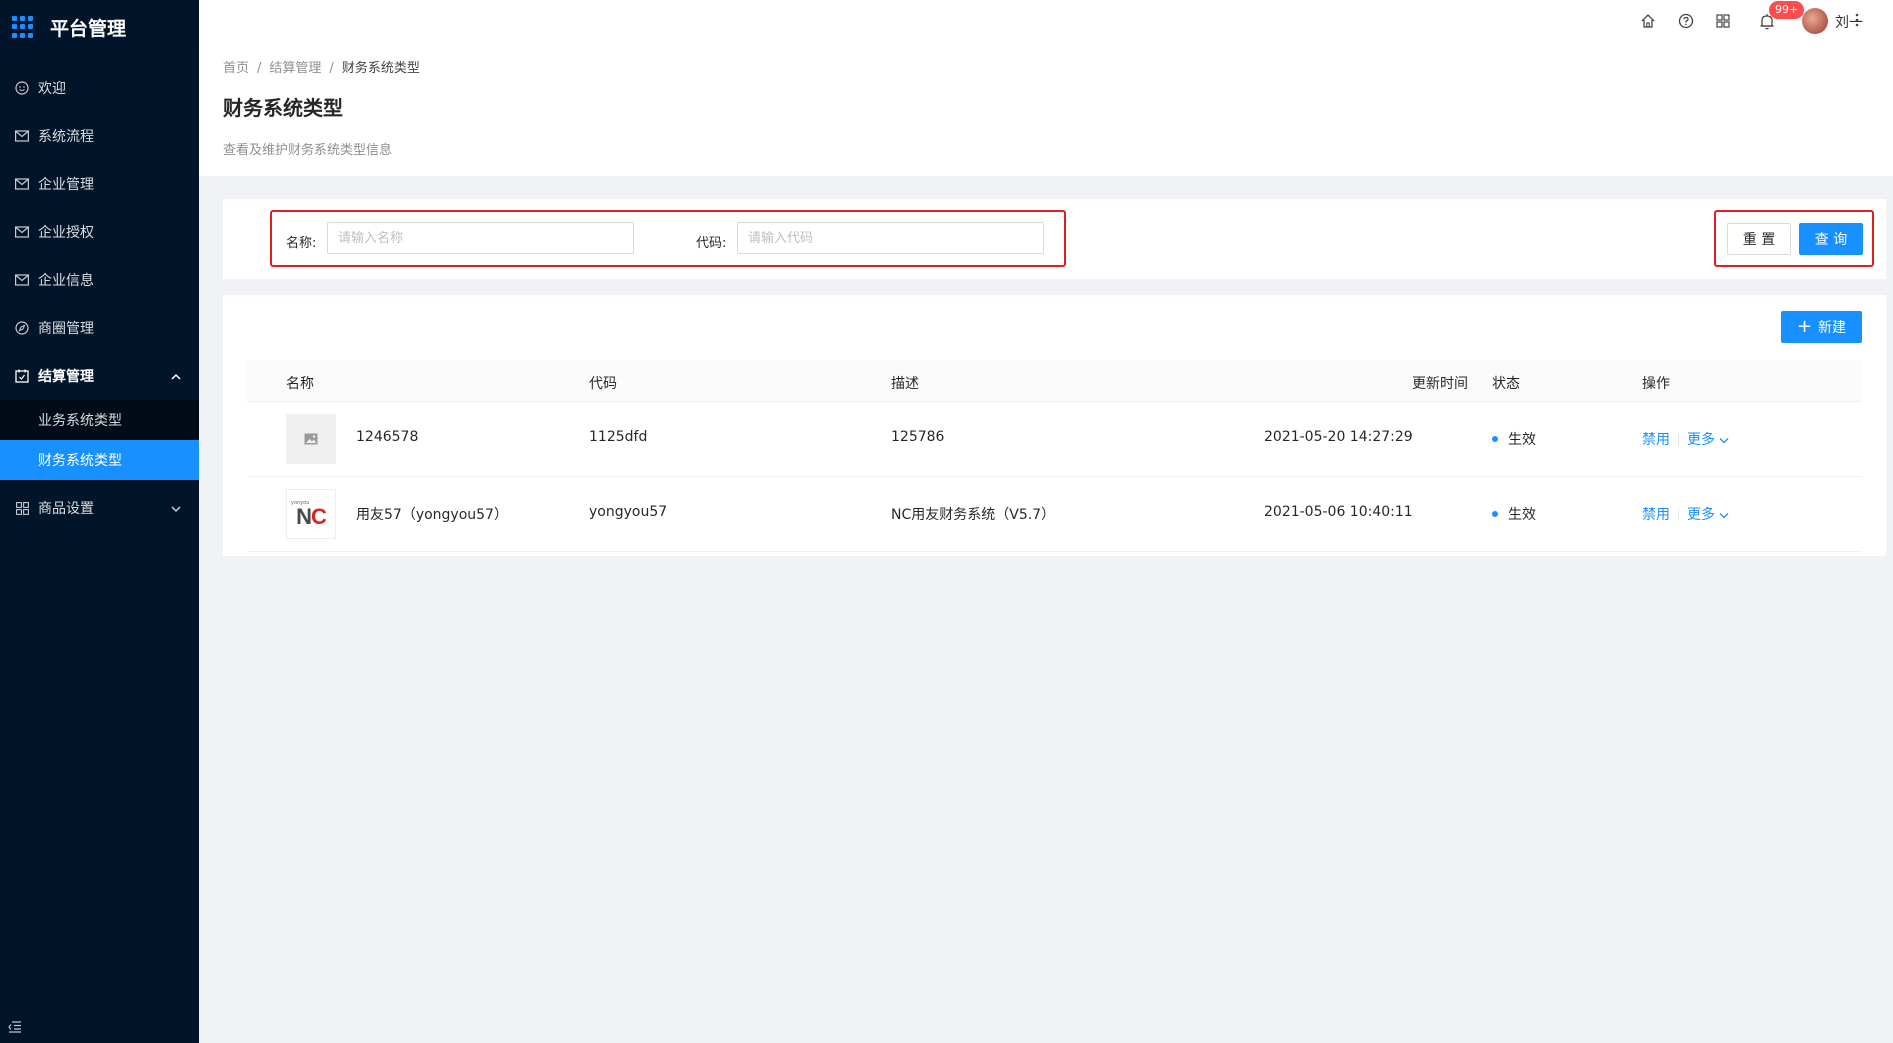 Image resolution: width=1893 pixels, height=1043 pixels. What do you see at coordinates (890, 238) in the screenshot?
I see `code-search-input` at bounding box center [890, 238].